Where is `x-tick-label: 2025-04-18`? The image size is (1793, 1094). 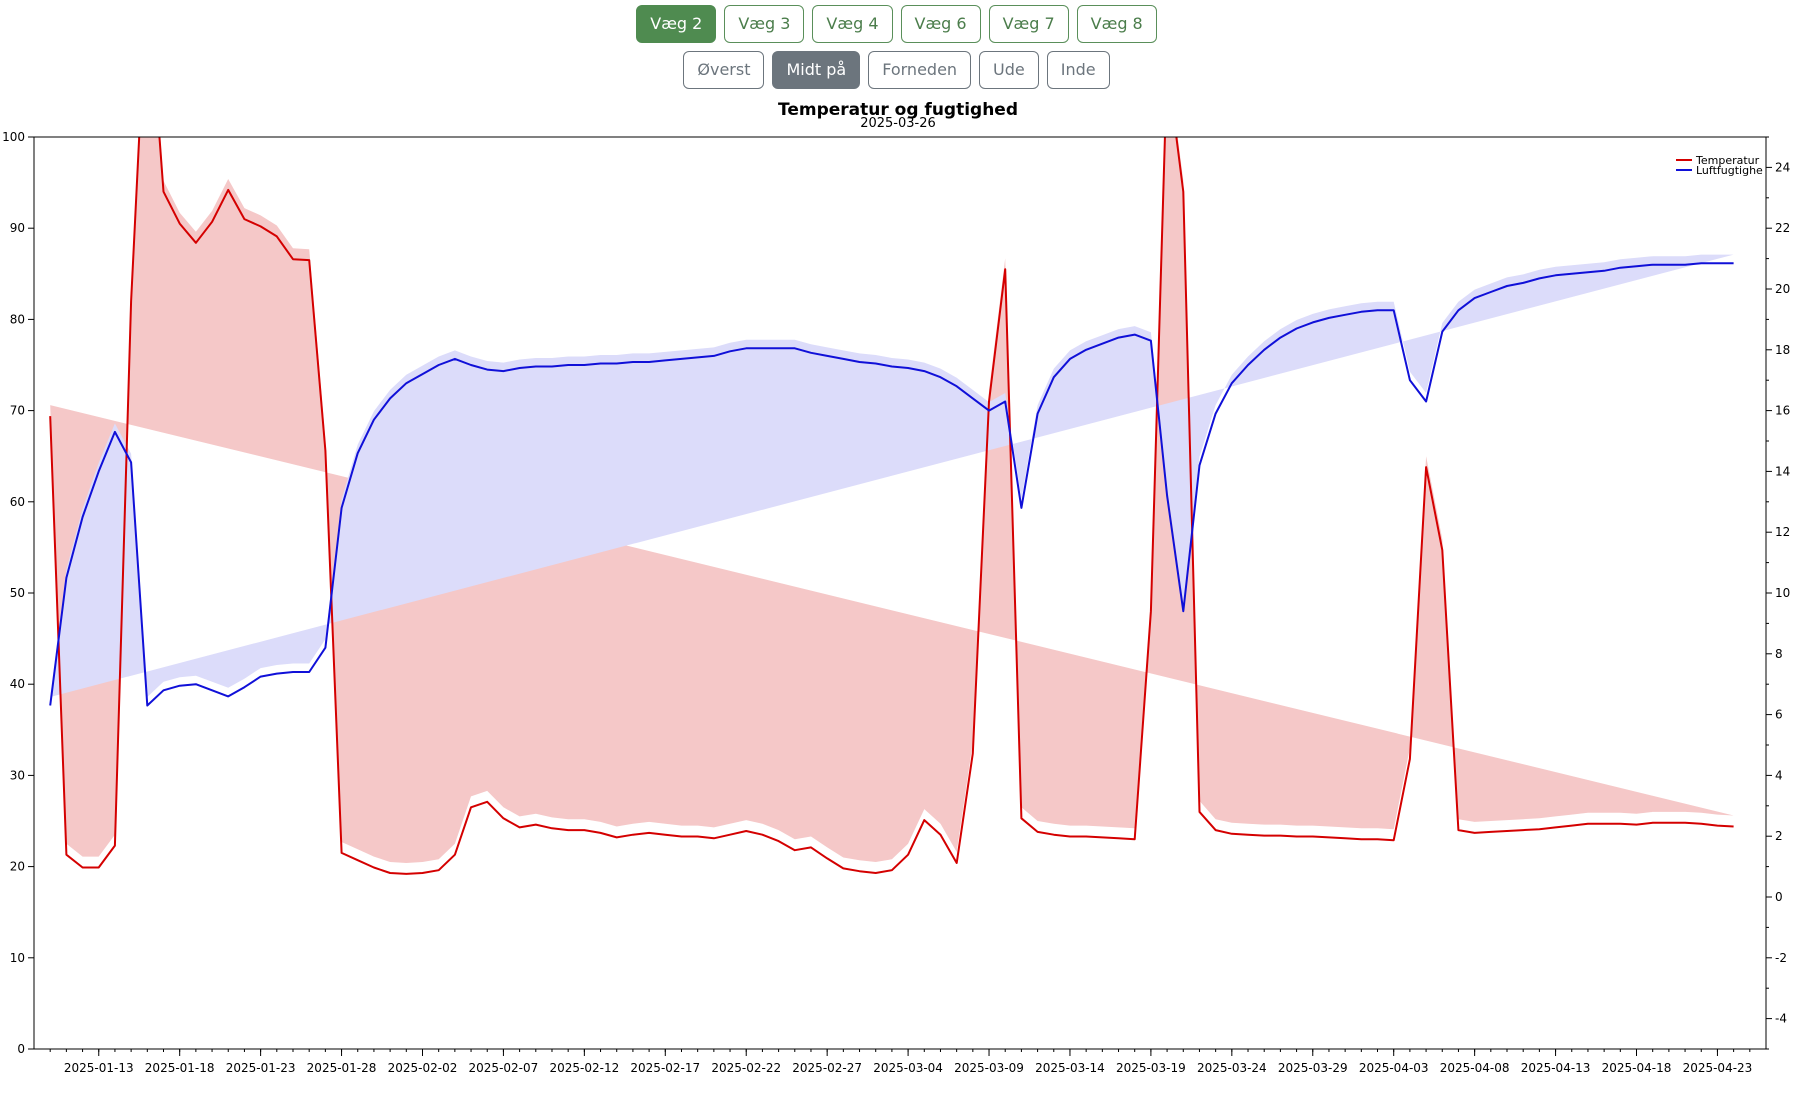
x-tick-label: 2025-04-18 is located at coordinates (1637, 1068).